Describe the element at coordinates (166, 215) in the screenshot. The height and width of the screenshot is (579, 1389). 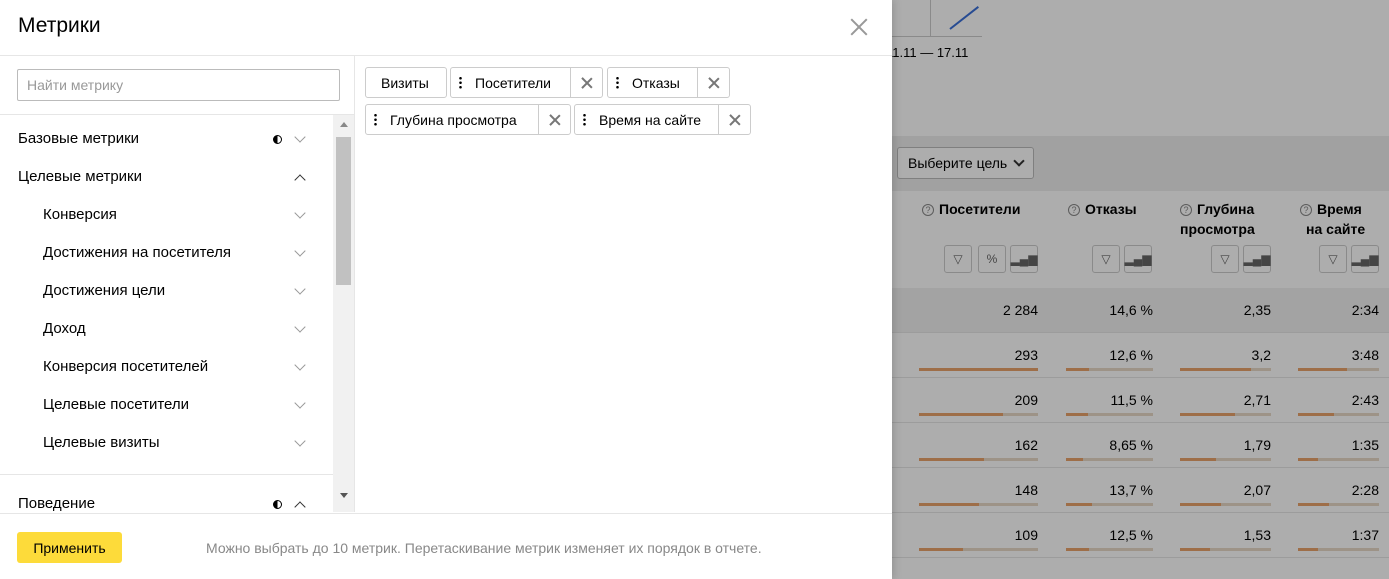
I see `tree-item-conversion: Конверсия` at that location.